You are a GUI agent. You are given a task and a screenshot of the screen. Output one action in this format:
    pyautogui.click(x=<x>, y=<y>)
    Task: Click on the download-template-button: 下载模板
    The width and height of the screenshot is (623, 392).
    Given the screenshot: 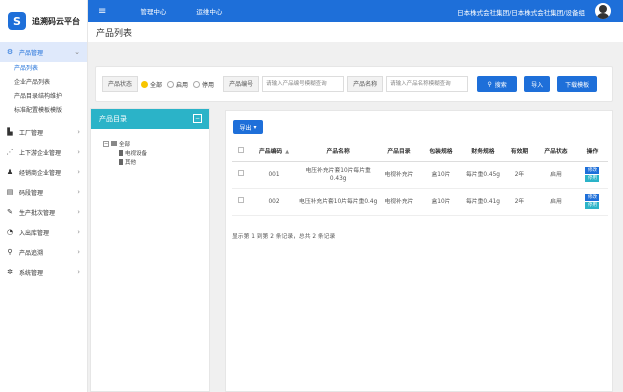 What is the action you would take?
    pyautogui.click(x=577, y=84)
    